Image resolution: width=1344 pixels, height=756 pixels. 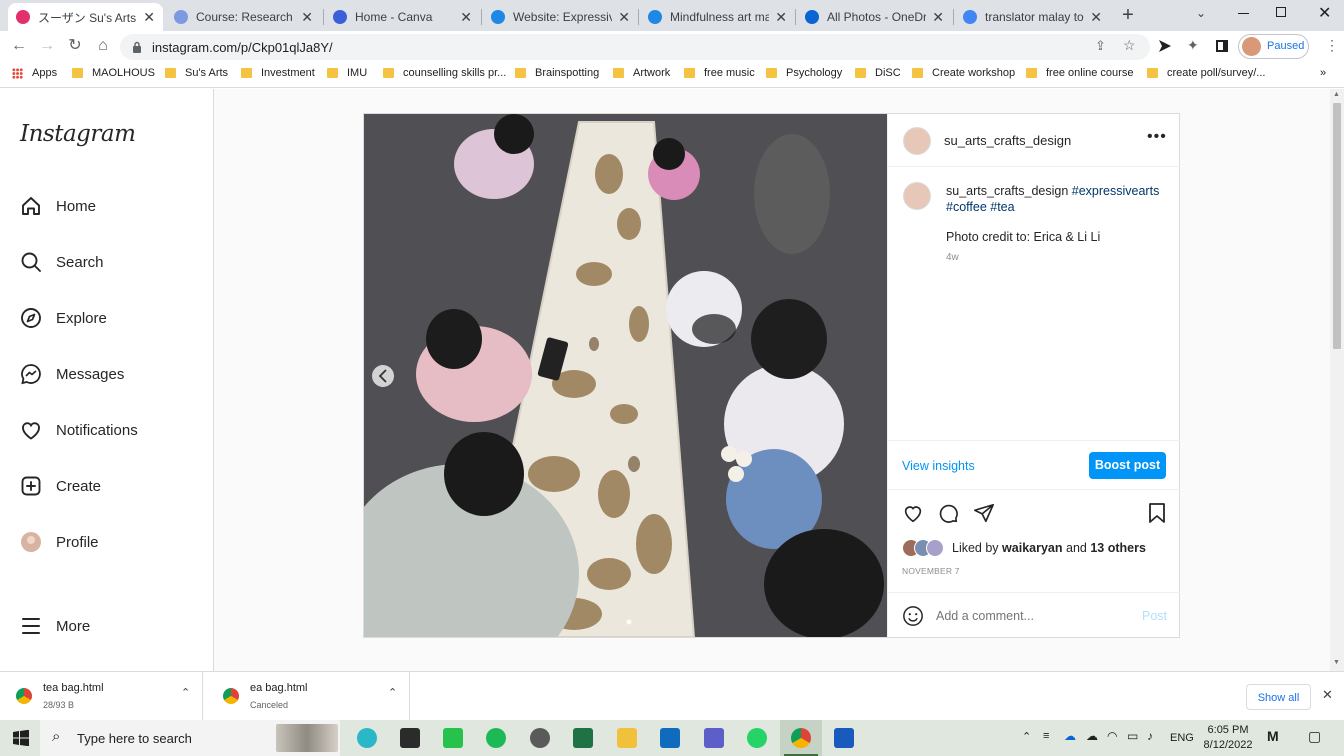 What do you see at coordinates (1324, 13) in the screenshot?
I see `close-window-button: ✕` at bounding box center [1324, 13].